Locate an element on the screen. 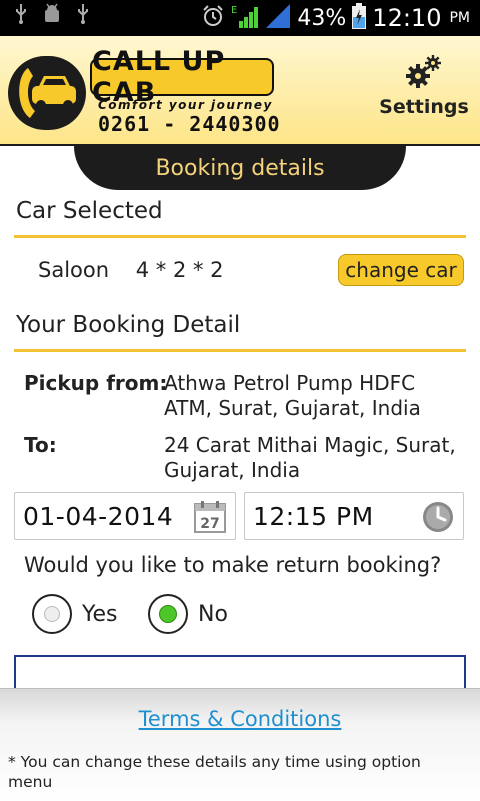  signal-icon is located at coordinates (278, 18).